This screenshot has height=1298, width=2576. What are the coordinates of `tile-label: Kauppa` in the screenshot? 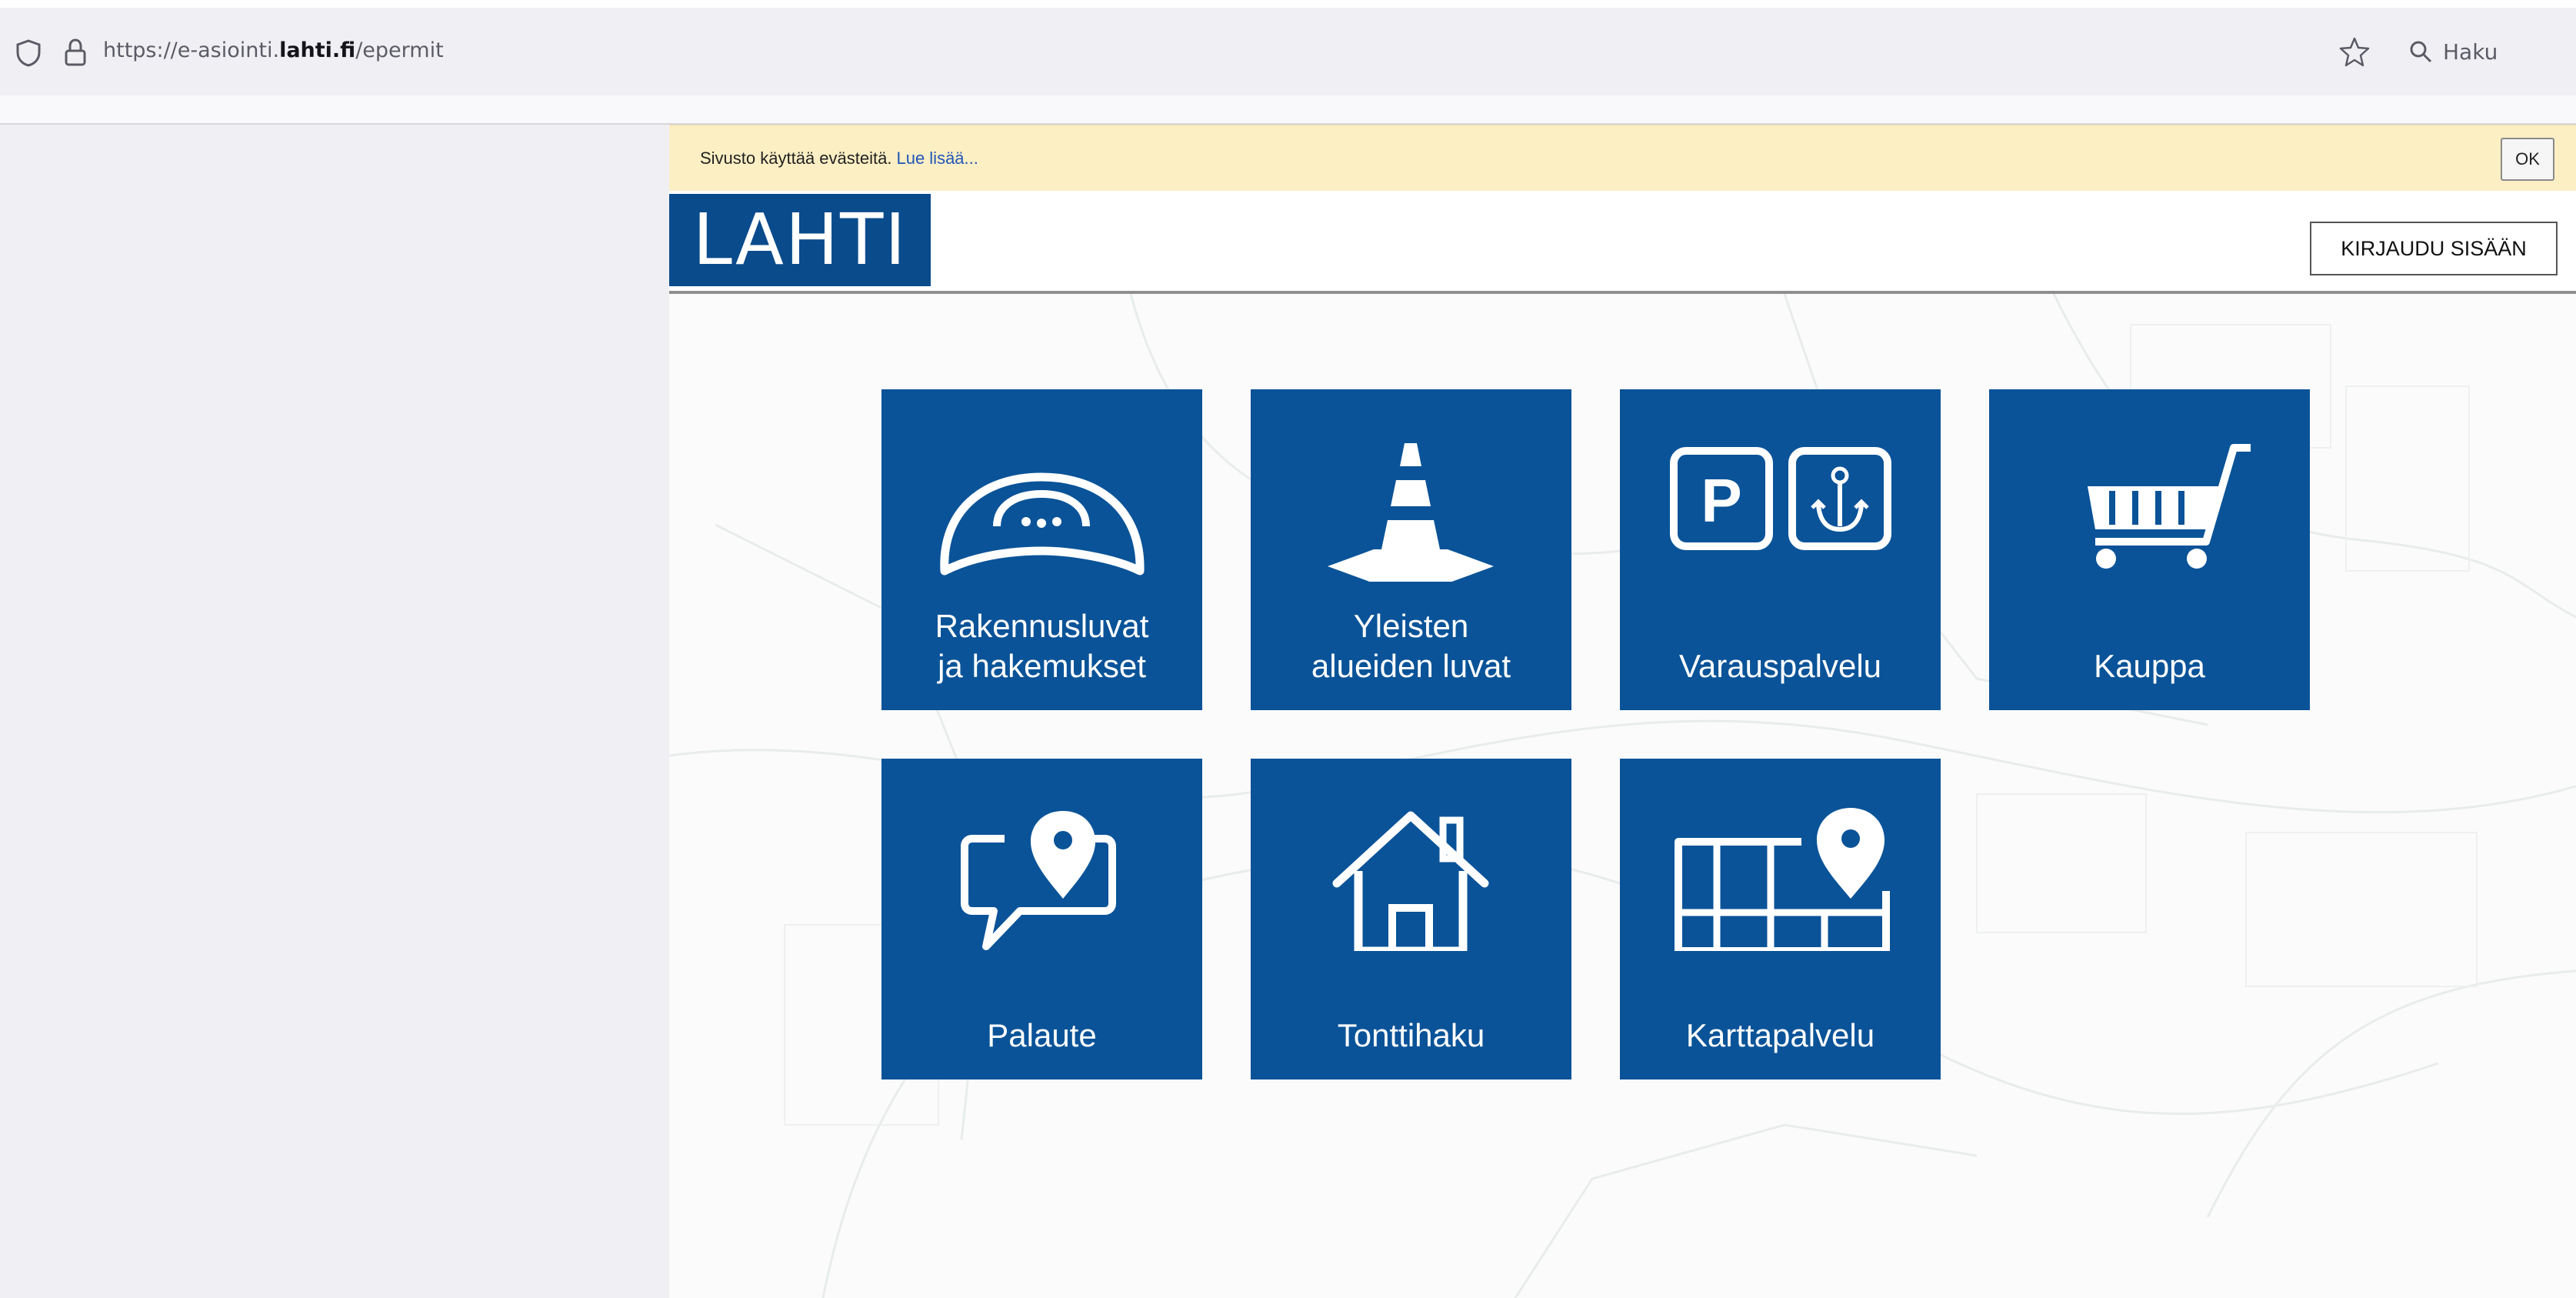 It's located at (2149, 666).